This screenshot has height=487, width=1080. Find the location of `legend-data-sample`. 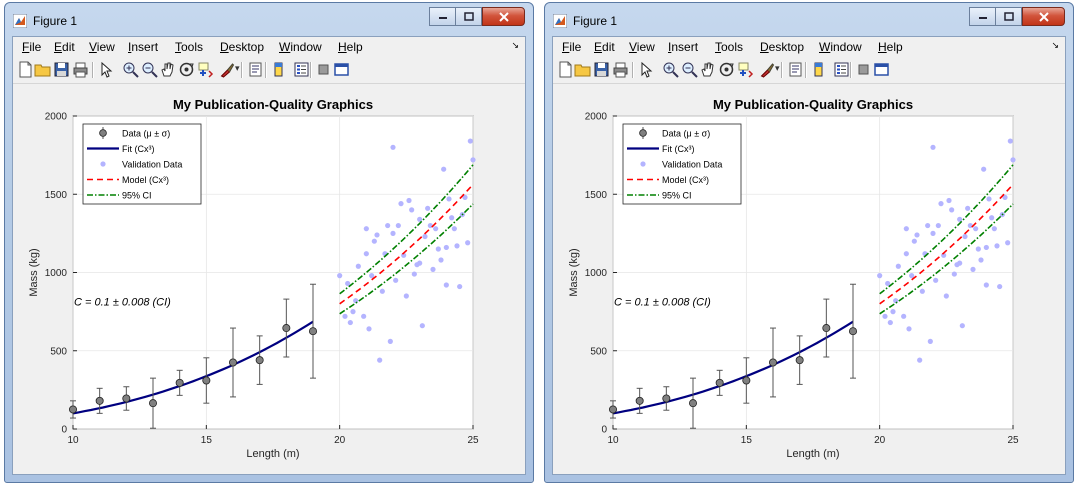

legend-data-sample is located at coordinates (103, 133).